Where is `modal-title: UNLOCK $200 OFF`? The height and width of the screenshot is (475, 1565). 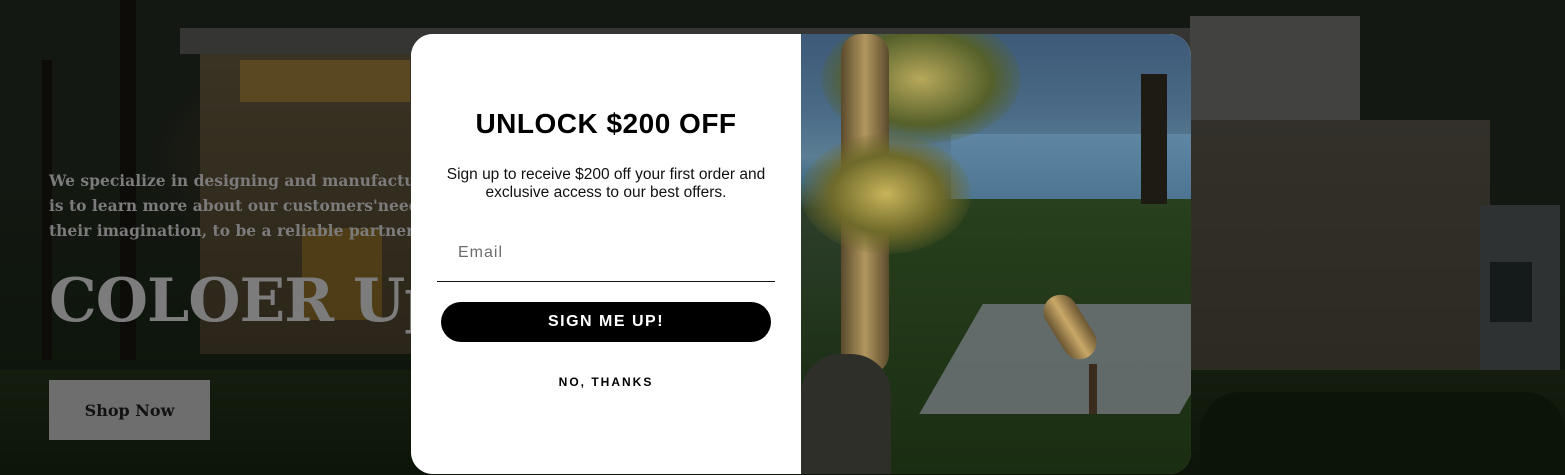
modal-title: UNLOCK $200 OFF is located at coordinates (606, 123).